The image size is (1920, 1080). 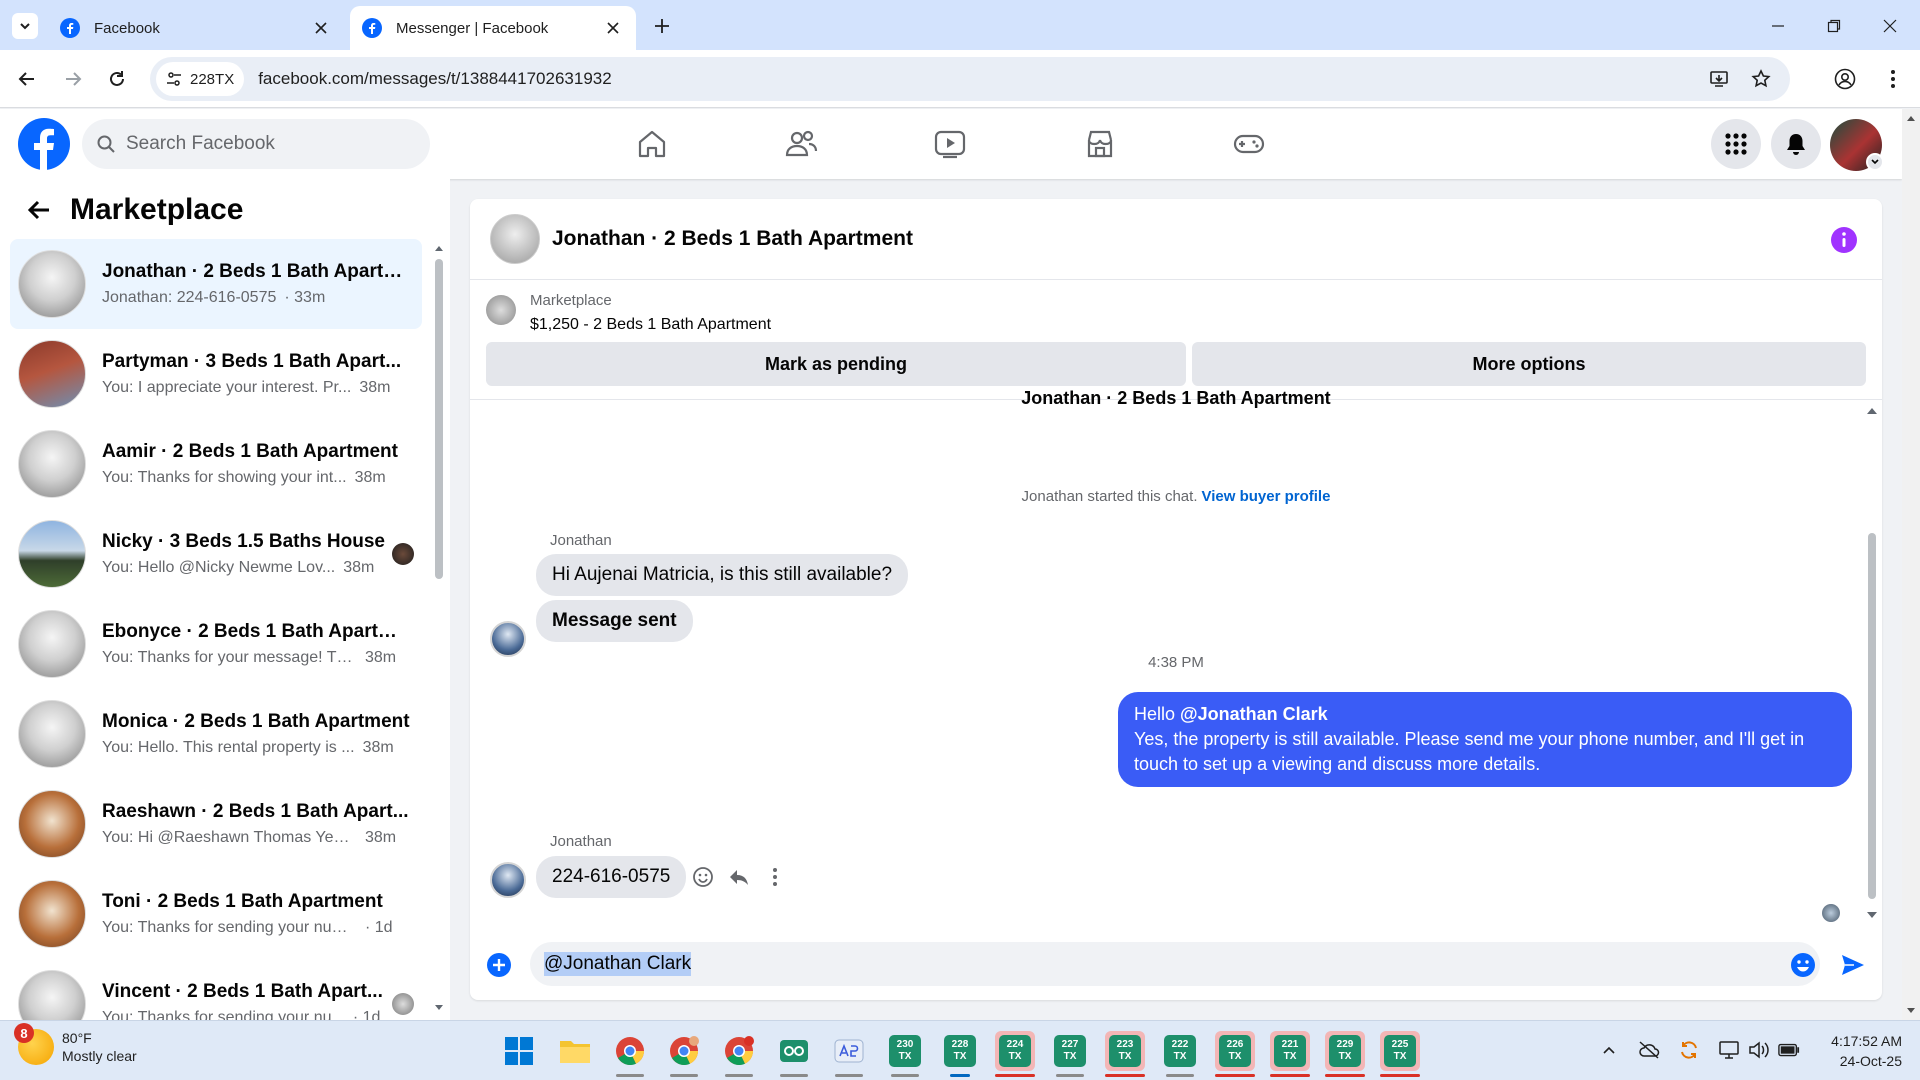 What do you see at coordinates (1249, 144) in the screenshot?
I see `gaming-icon` at bounding box center [1249, 144].